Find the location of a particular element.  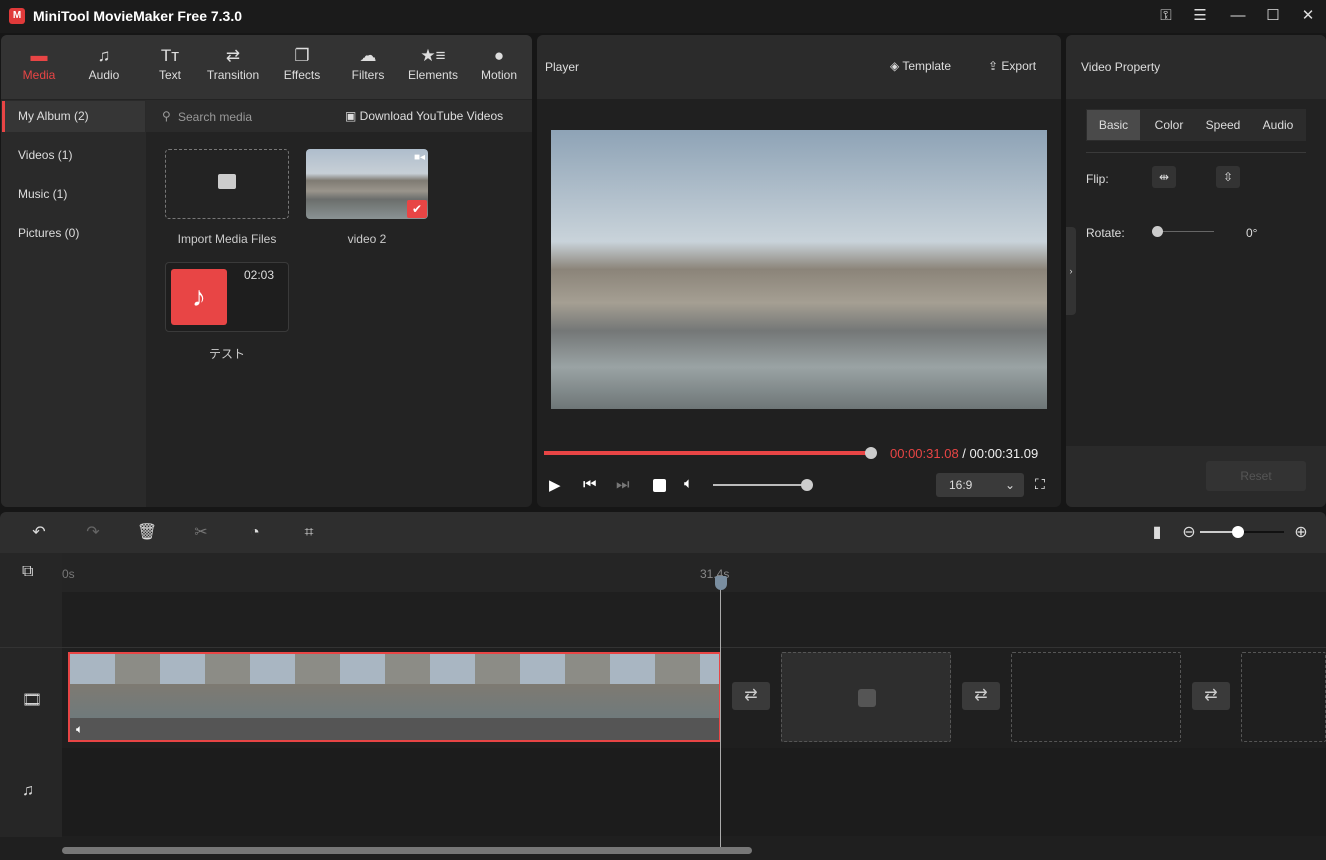

checkmark-icon: ✔ is located at coordinates (417, 209).